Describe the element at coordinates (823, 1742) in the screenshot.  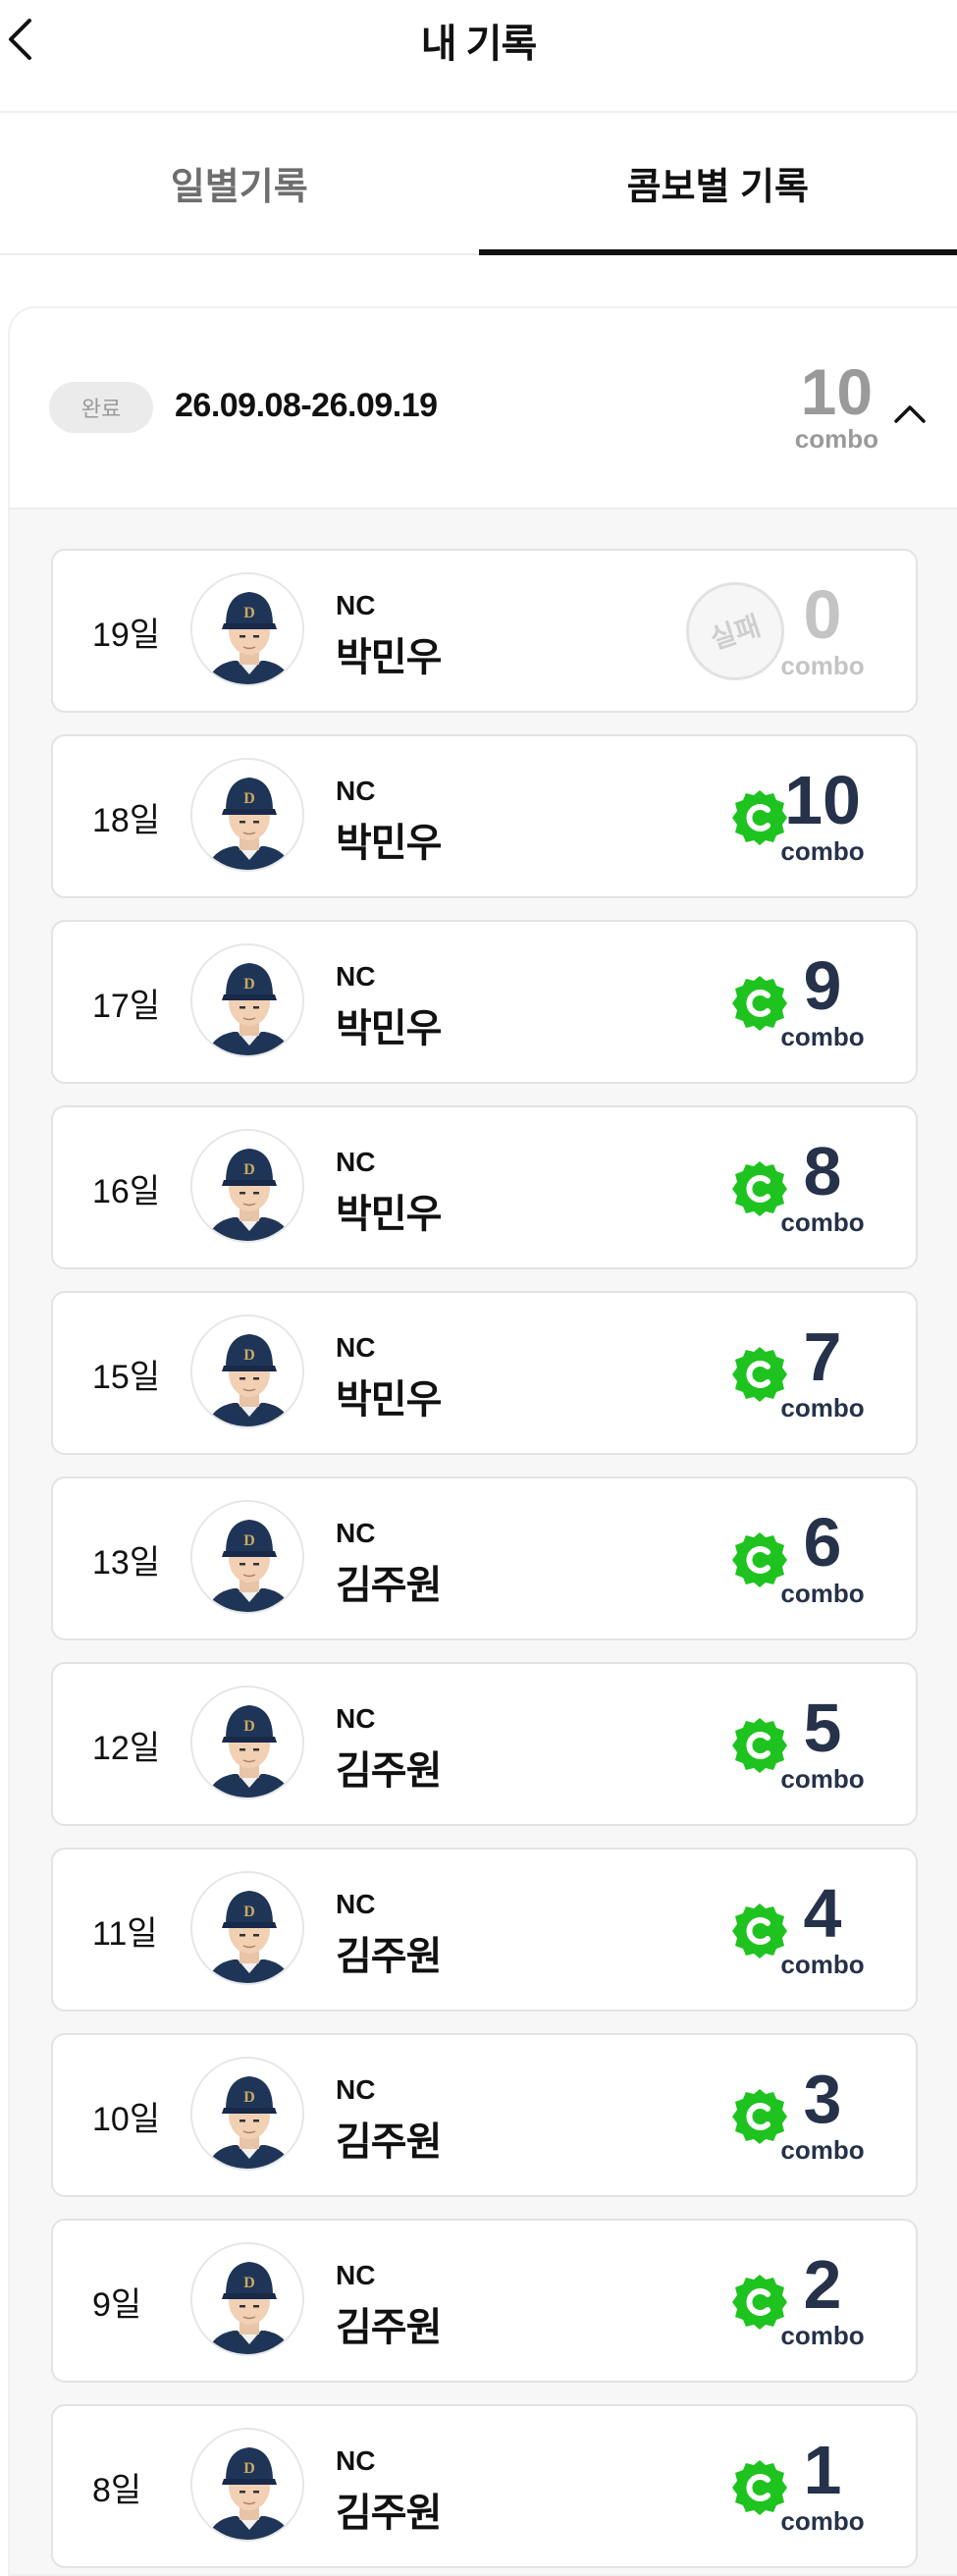
I see `combo-count: 5 combo` at that location.